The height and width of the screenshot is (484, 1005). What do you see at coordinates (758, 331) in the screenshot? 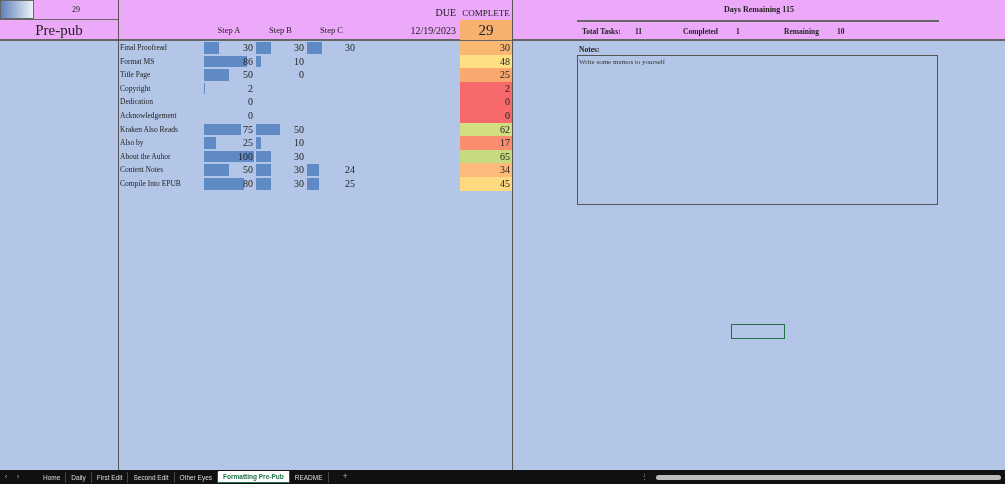
I see `cell-cursor` at bounding box center [758, 331].